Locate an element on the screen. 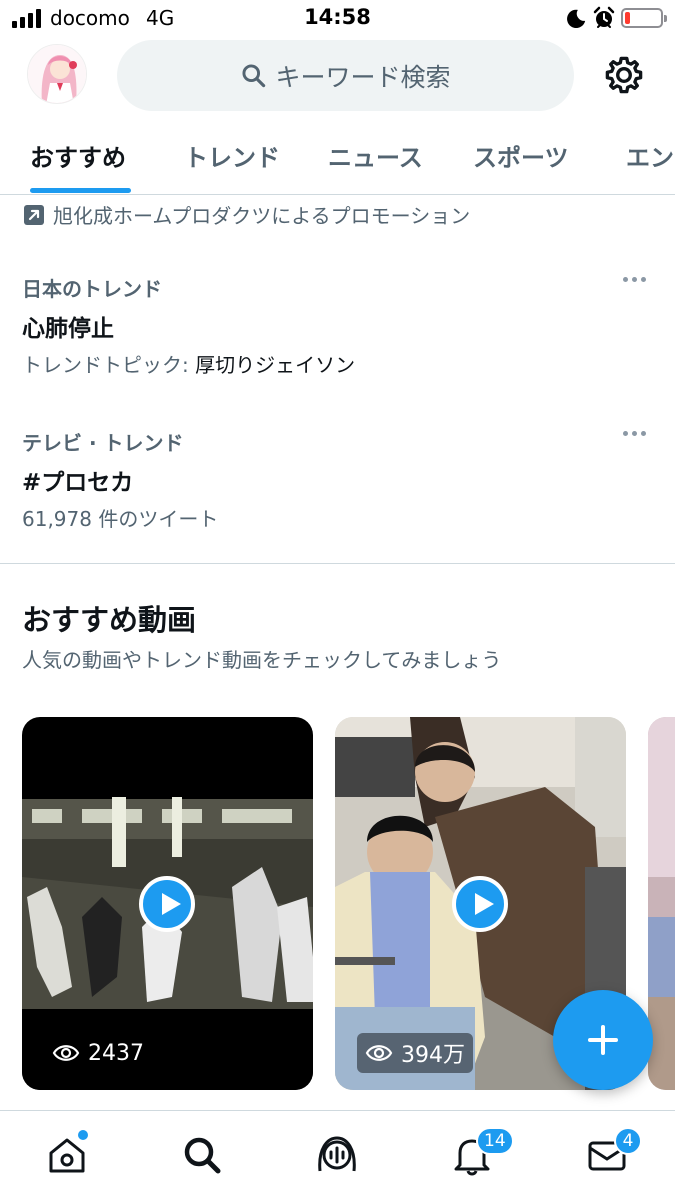 The image size is (675, 1200). promoted-text: 旭化成ホームプロダクツによるプロモーション is located at coordinates (262, 216).